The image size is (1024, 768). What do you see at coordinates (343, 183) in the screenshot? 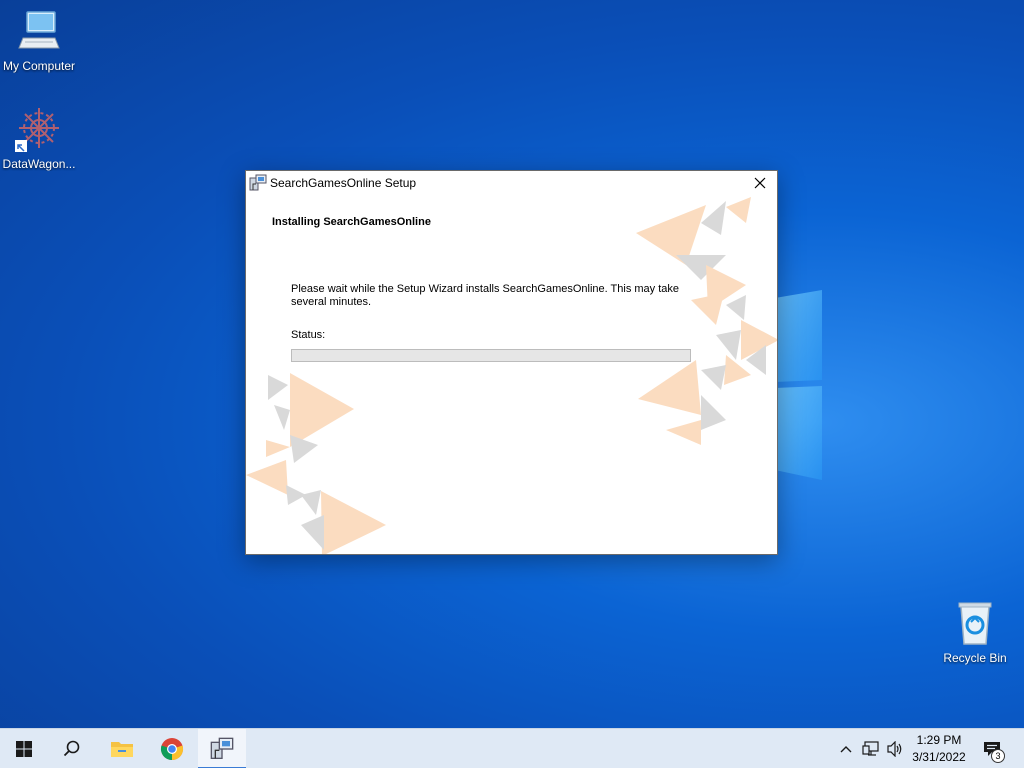
I see `dialog-title: SearchGamesOnline Setup` at bounding box center [343, 183].